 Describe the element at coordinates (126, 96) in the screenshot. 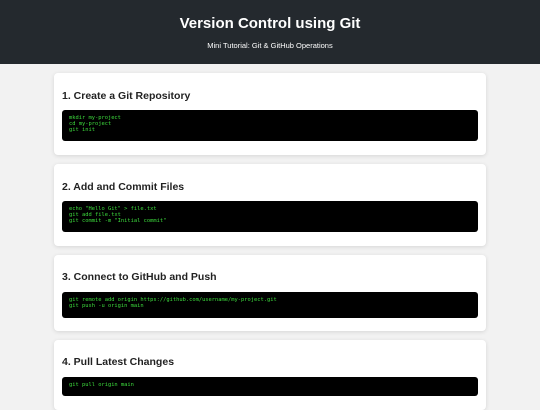

I see `step-title: 1. Create a Git Repository` at that location.